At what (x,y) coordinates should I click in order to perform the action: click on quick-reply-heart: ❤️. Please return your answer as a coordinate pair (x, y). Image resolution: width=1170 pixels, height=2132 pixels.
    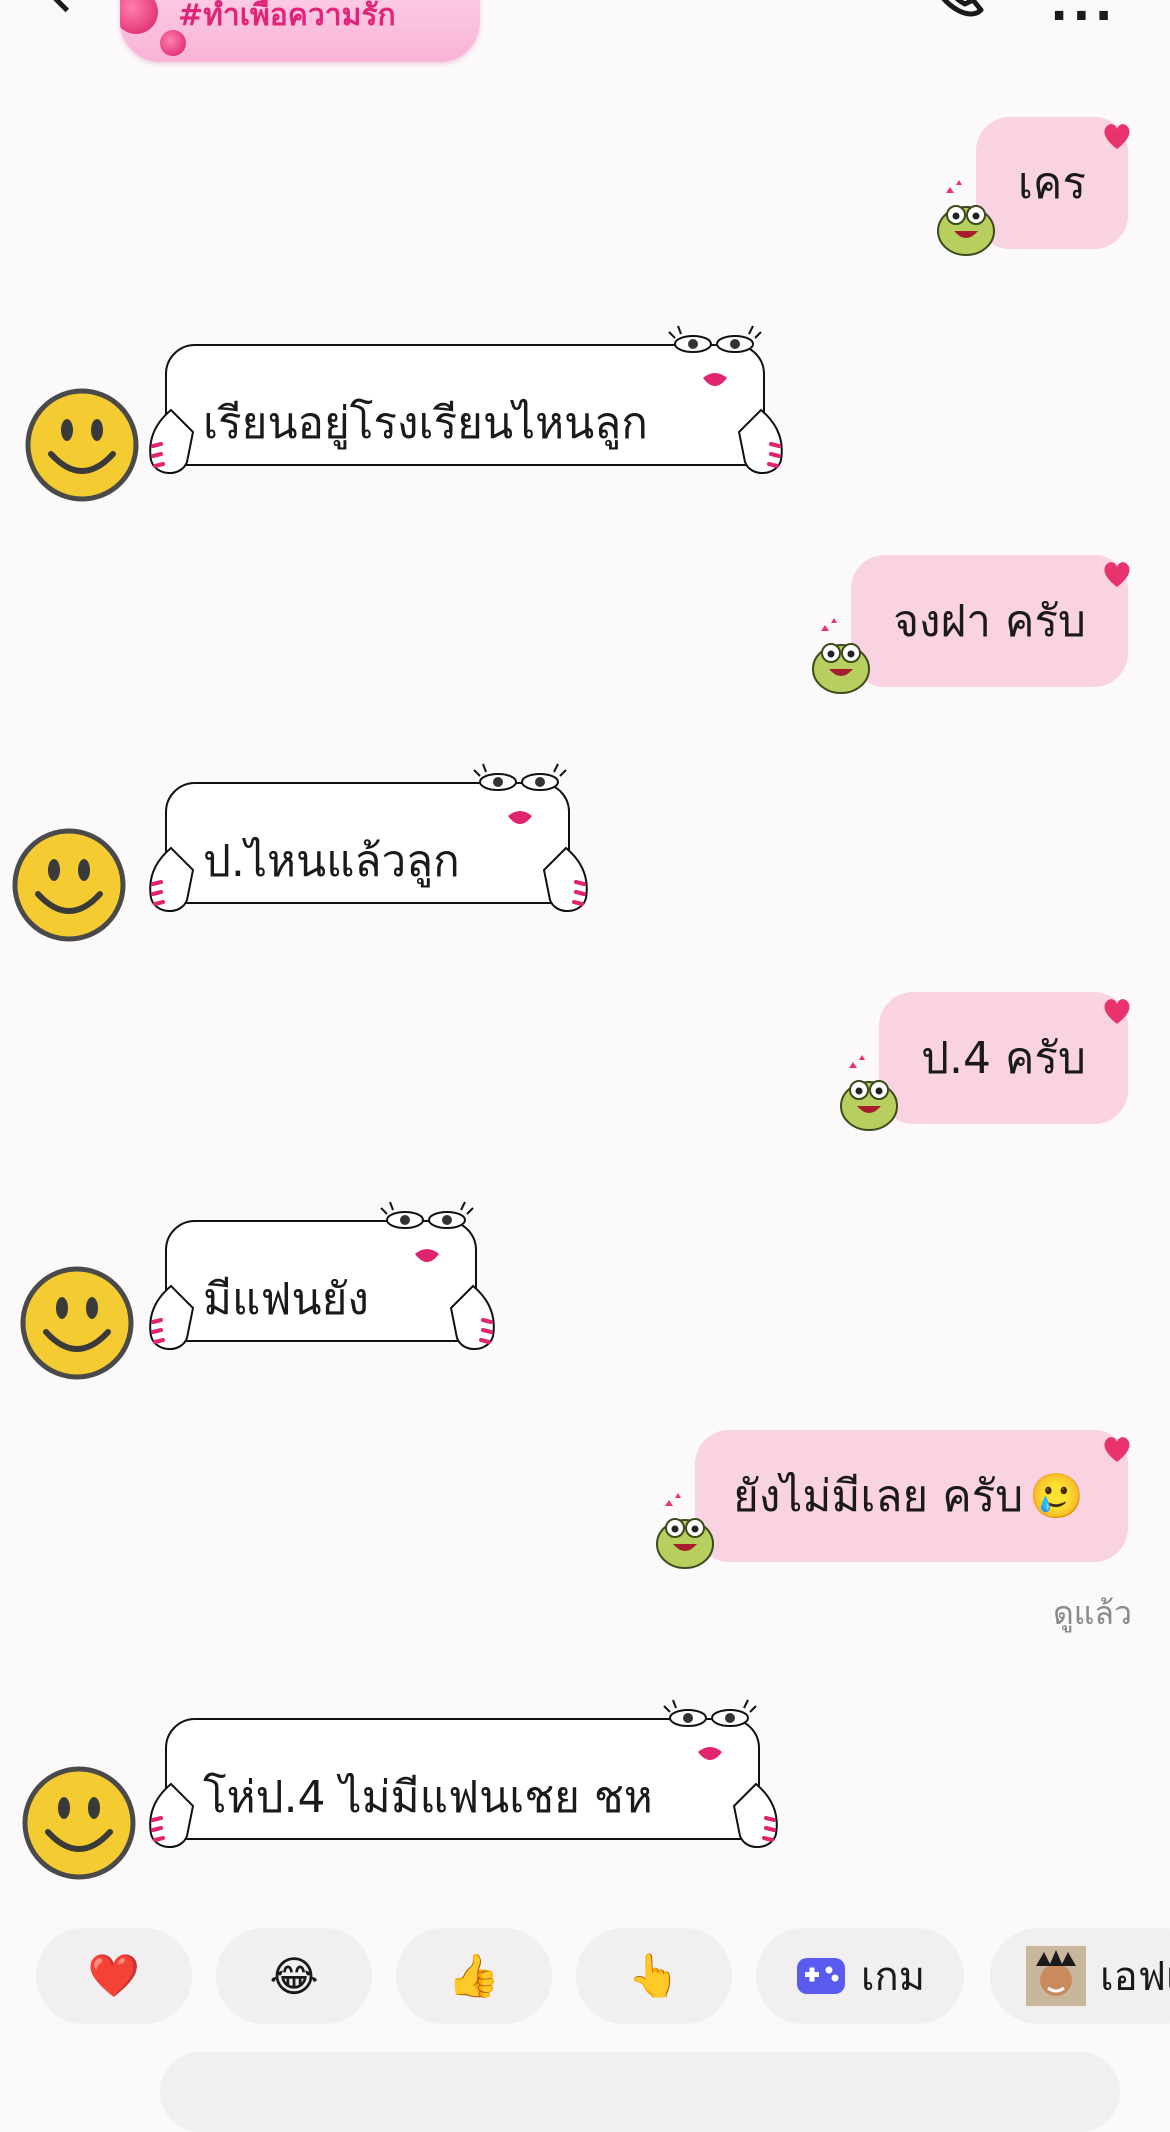
    Looking at the image, I should click on (114, 1976).